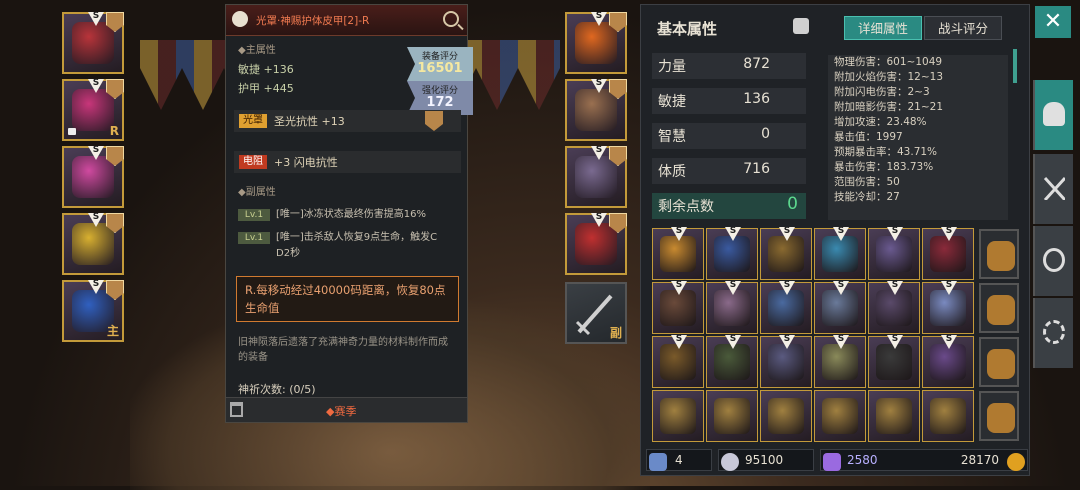  I want to click on ring-icon, so click(596, 244).